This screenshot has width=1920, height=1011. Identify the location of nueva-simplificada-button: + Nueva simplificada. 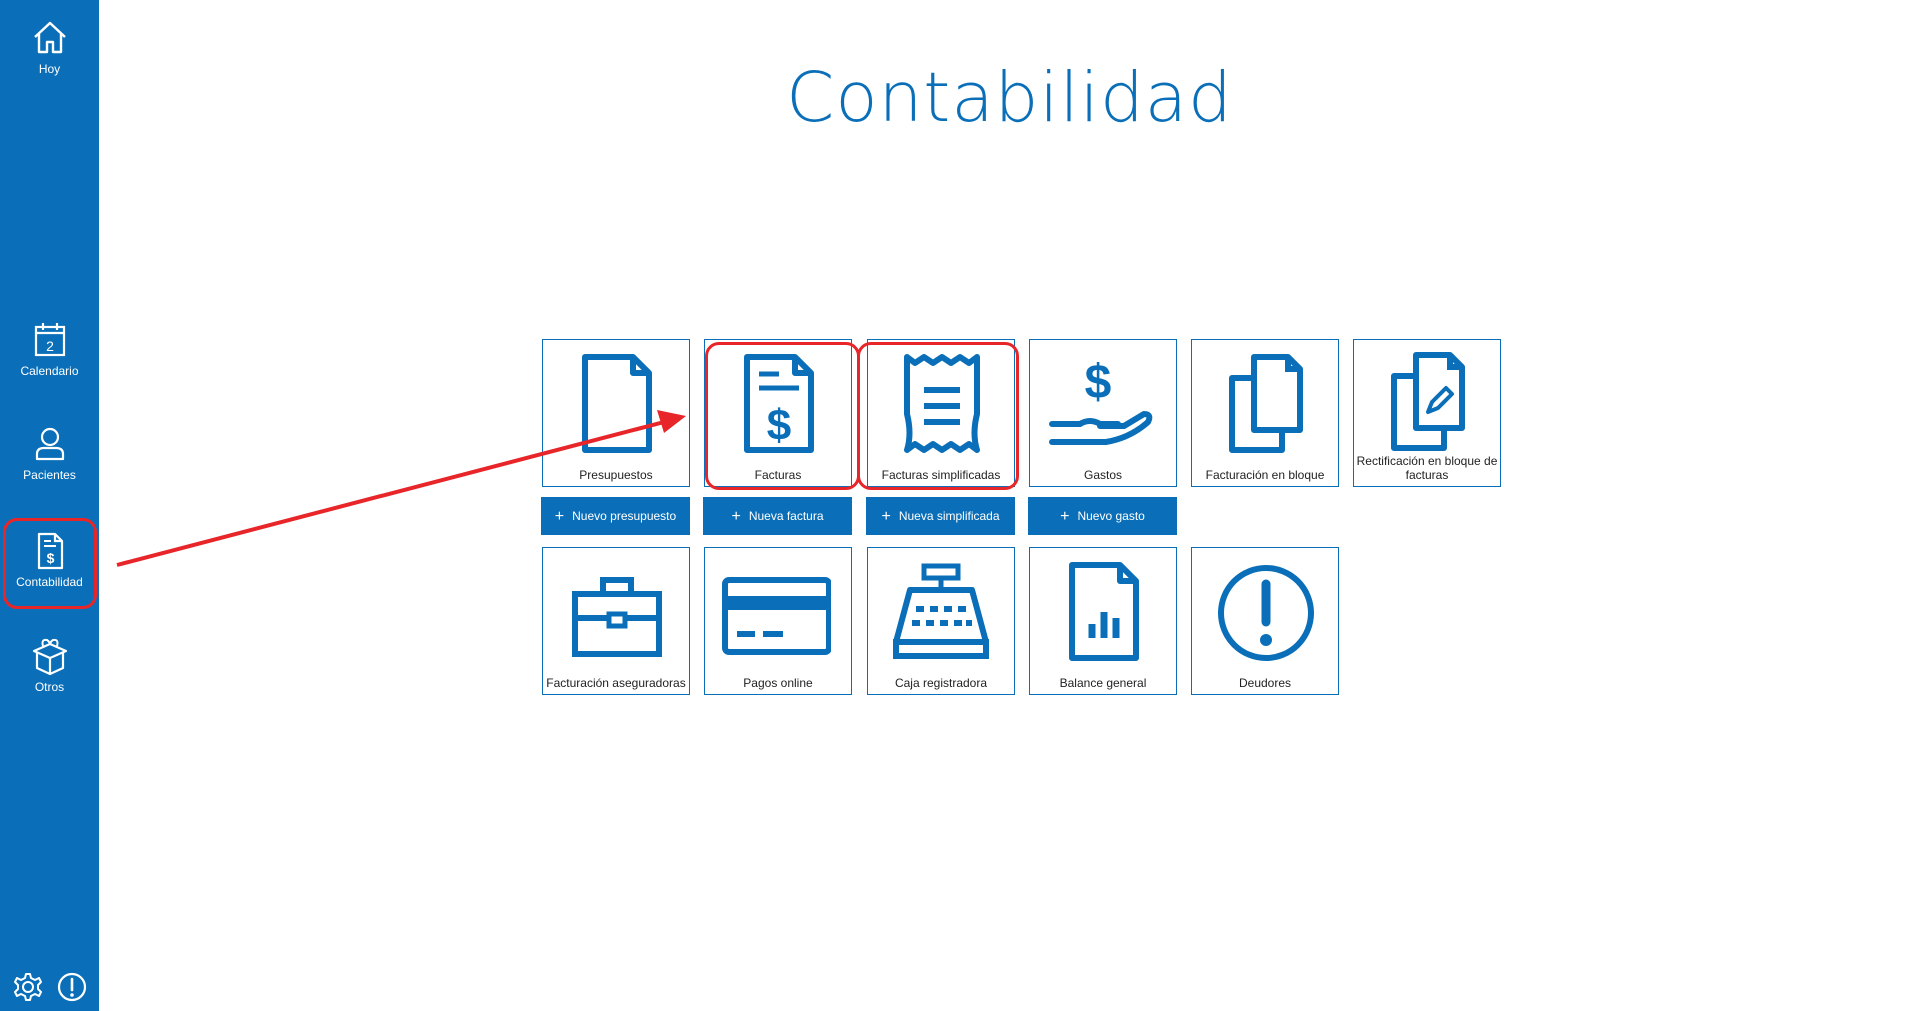
(940, 516).